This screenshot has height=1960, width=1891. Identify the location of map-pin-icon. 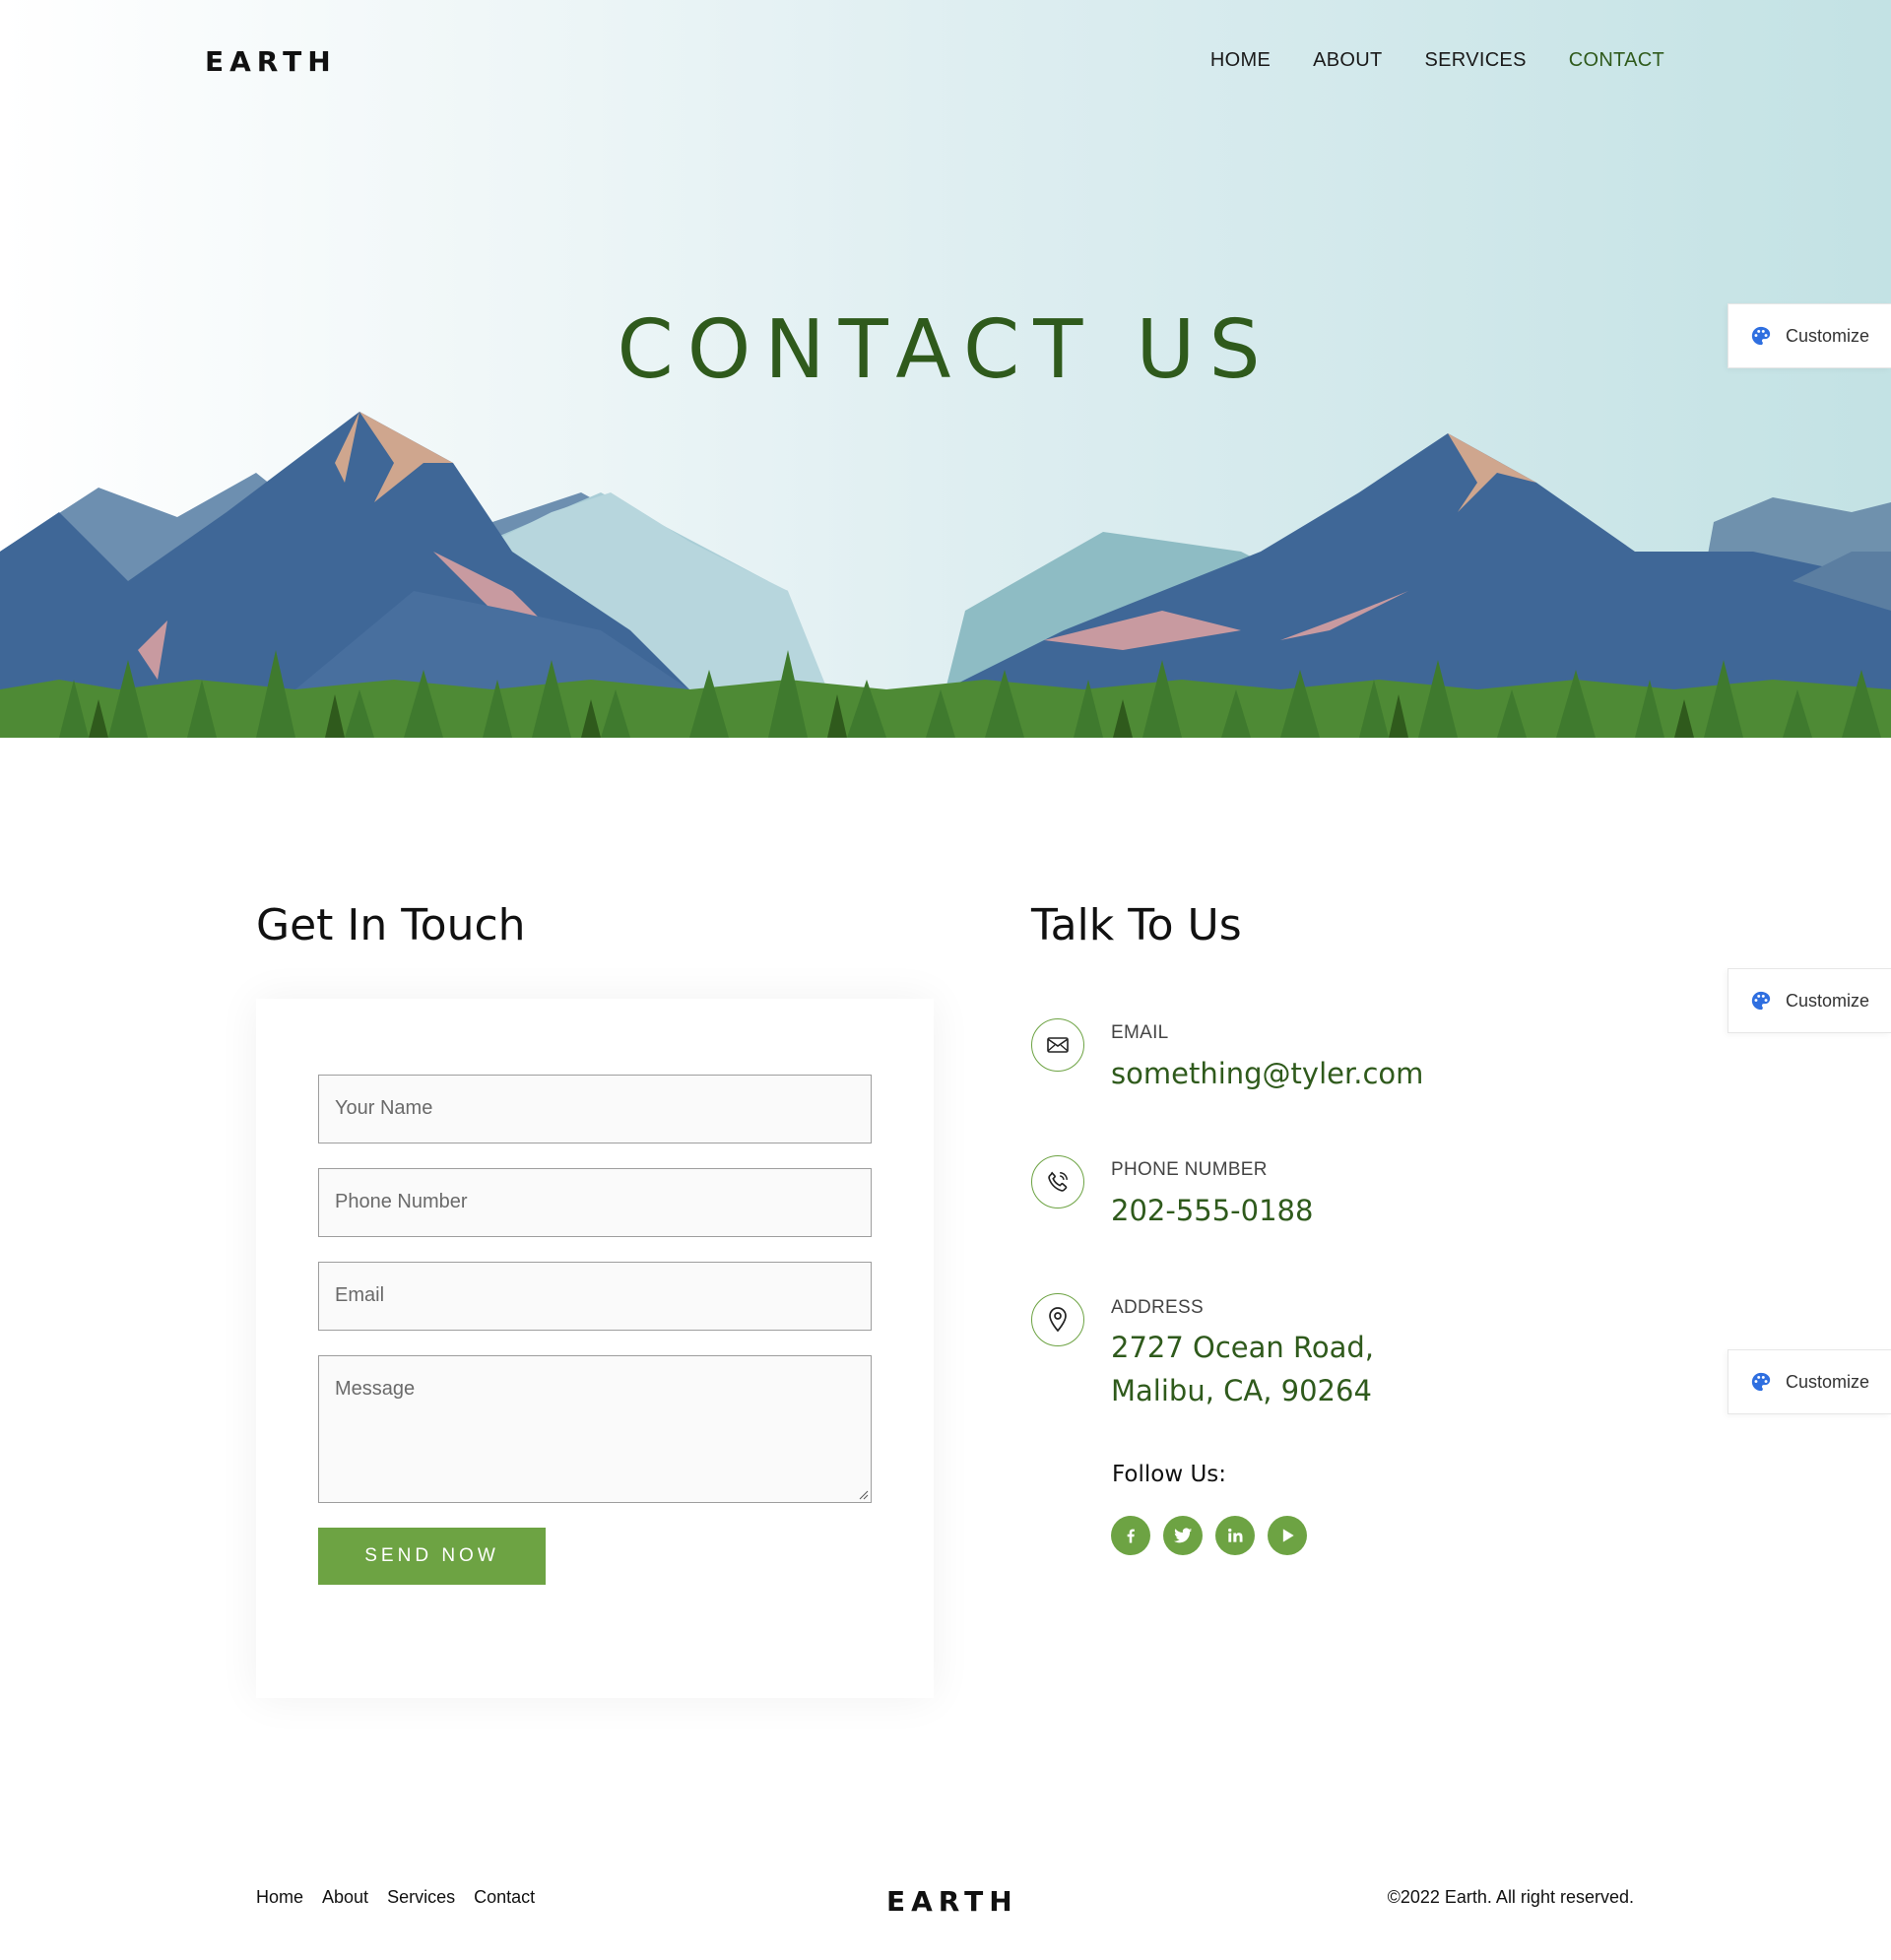
(1057, 1320).